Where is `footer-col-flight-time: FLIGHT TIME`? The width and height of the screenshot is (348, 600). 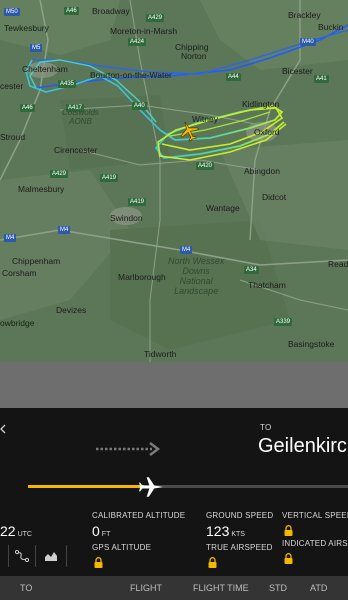
footer-col-flight-time: FLIGHT TIME is located at coordinates (221, 588).